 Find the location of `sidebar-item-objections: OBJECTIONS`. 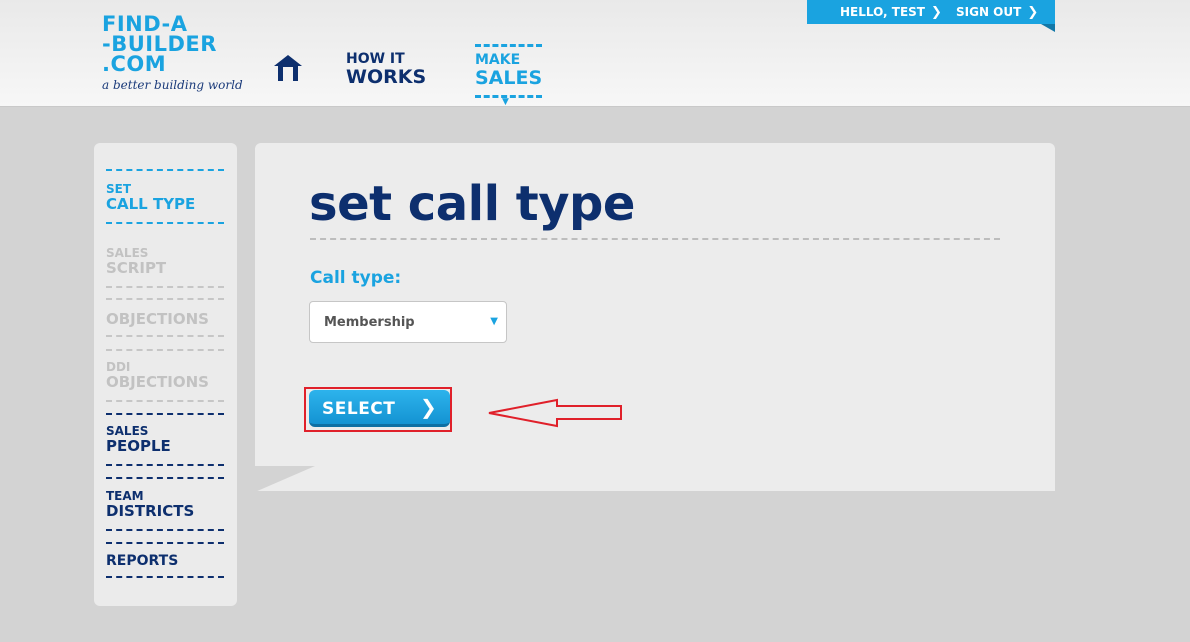

sidebar-item-objections: OBJECTIONS is located at coordinates (157, 319).